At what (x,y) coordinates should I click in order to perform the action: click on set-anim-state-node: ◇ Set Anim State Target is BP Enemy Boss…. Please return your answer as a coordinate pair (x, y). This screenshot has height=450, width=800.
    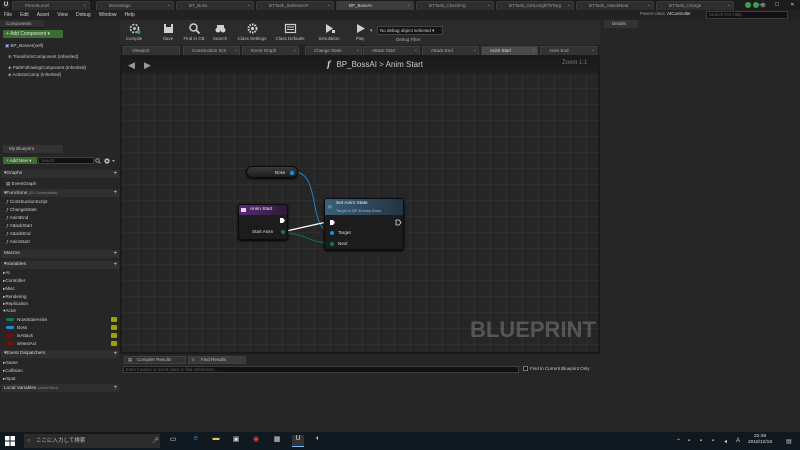
    Looking at the image, I should click on (364, 224).